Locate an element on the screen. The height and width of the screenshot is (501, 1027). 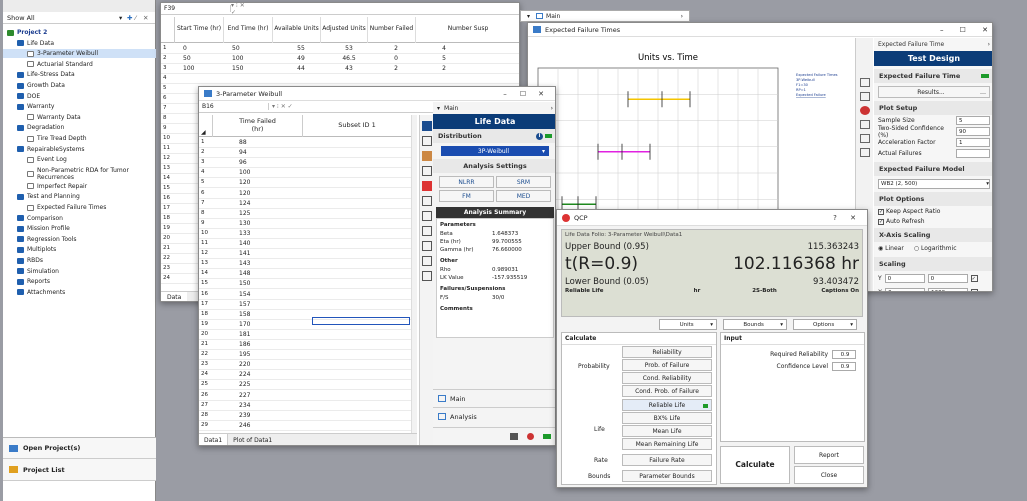
tree-item: Mission Profile is located at coordinates (79, 228).